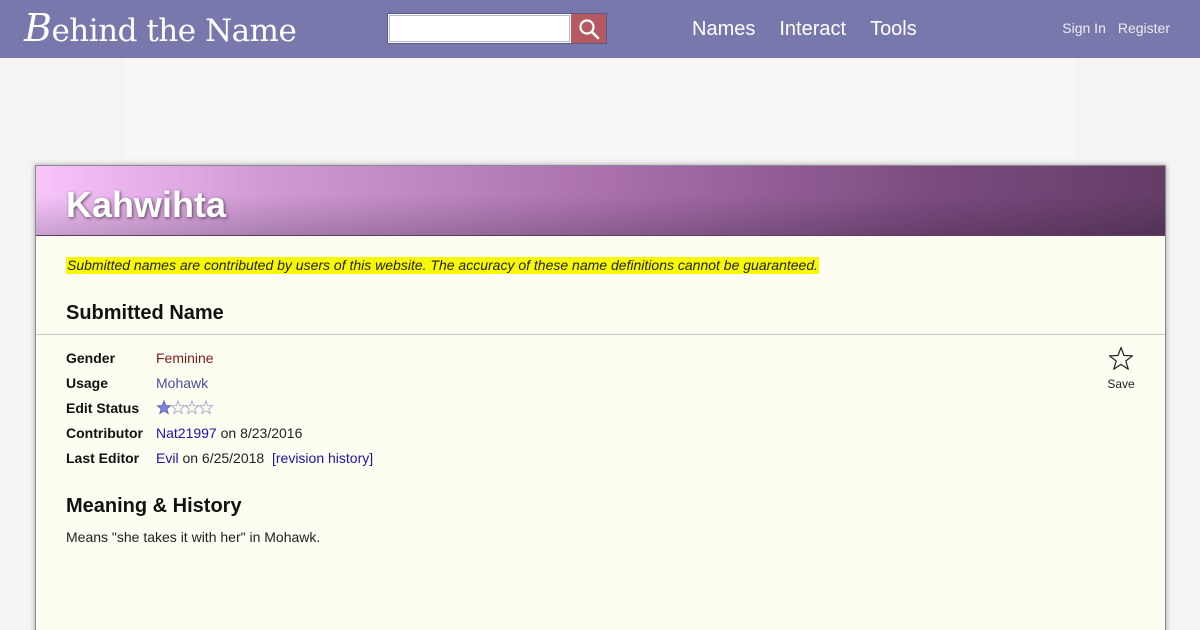 Image resolution: width=1200 pixels, height=630 pixels. Describe the element at coordinates (223, 458) in the screenshot. I see `last-editor-date: on 6/25/2018` at that location.